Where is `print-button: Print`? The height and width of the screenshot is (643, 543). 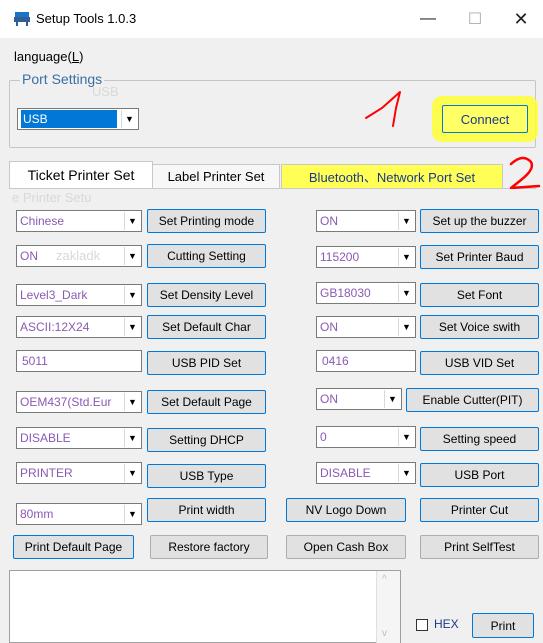 print-button: Print is located at coordinates (503, 625).